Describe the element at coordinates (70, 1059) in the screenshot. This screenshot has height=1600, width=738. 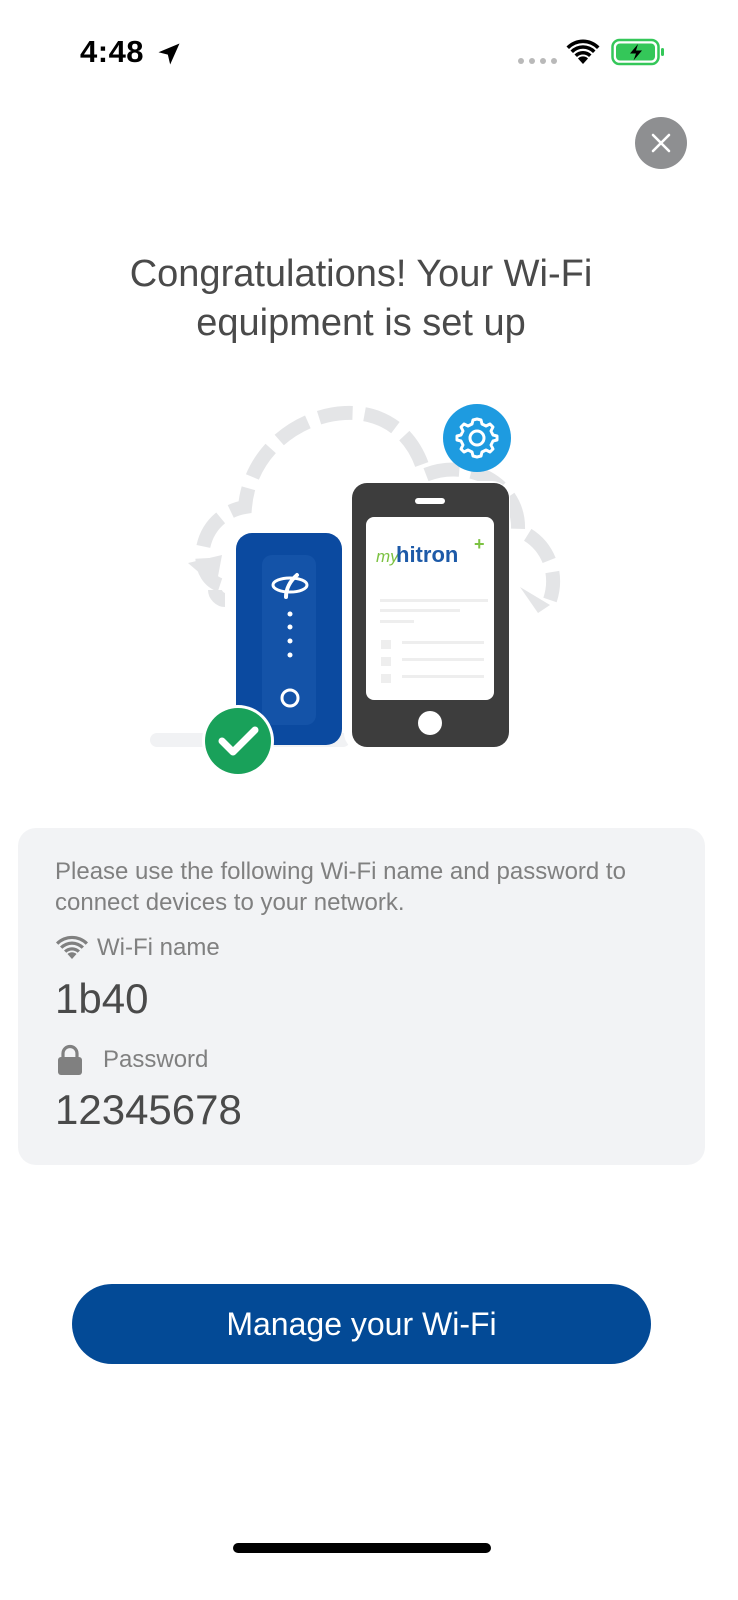
I see `lock-icon` at that location.